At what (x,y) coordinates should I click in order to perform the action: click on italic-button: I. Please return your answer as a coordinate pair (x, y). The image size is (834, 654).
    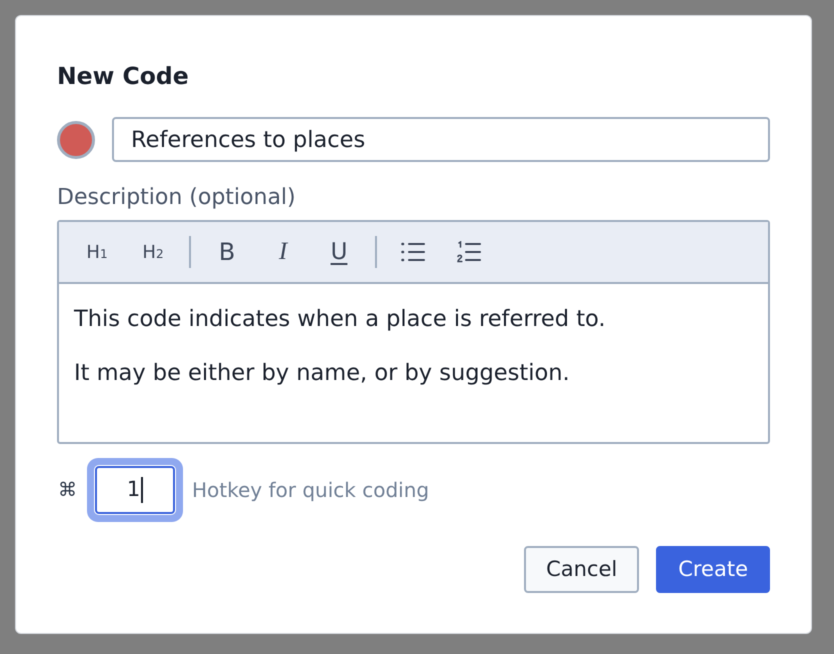
    Looking at the image, I should click on (283, 252).